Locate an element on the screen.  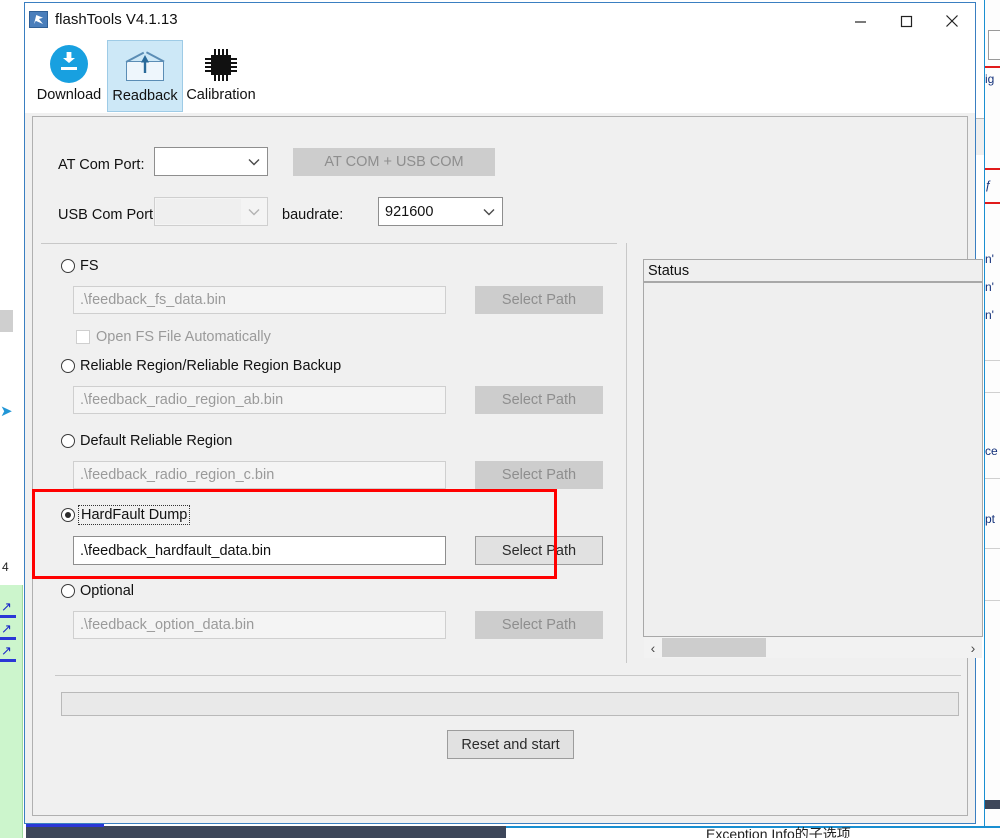
background-right-text: pt is located at coordinates (990, 519).